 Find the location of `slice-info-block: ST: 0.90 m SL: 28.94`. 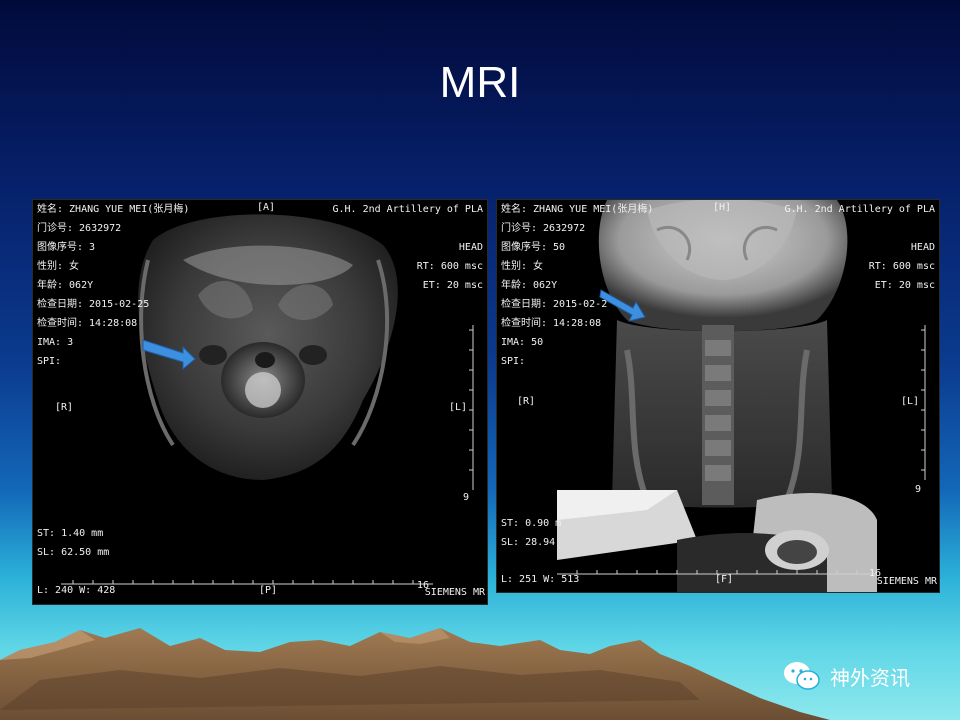

slice-info-block: ST: 0.90 m SL: 28.94 is located at coordinates (531, 533).